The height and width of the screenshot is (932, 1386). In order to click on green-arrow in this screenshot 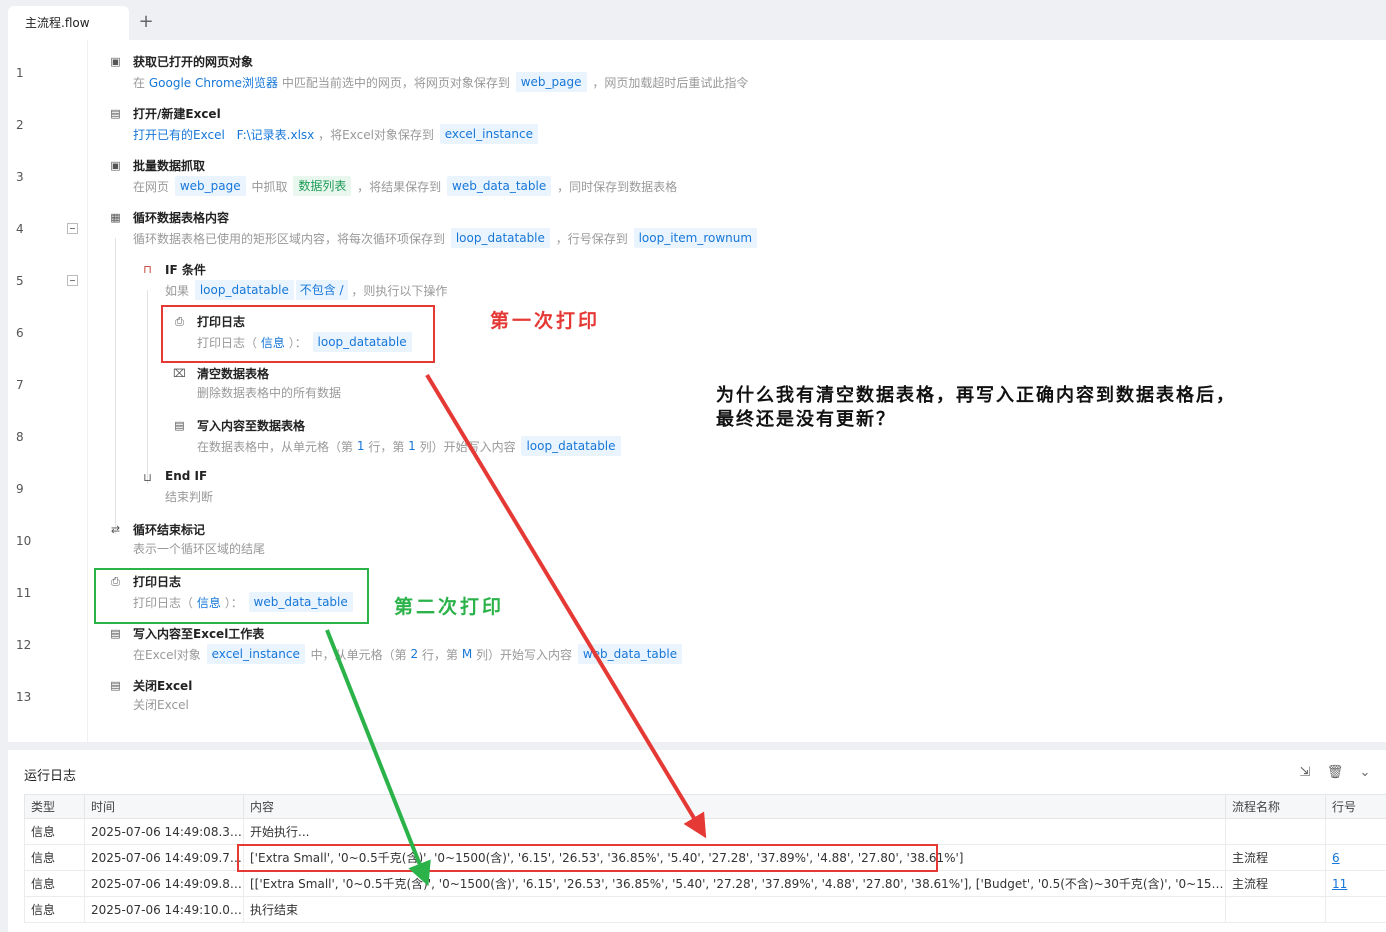, I will do `click(378, 758)`.